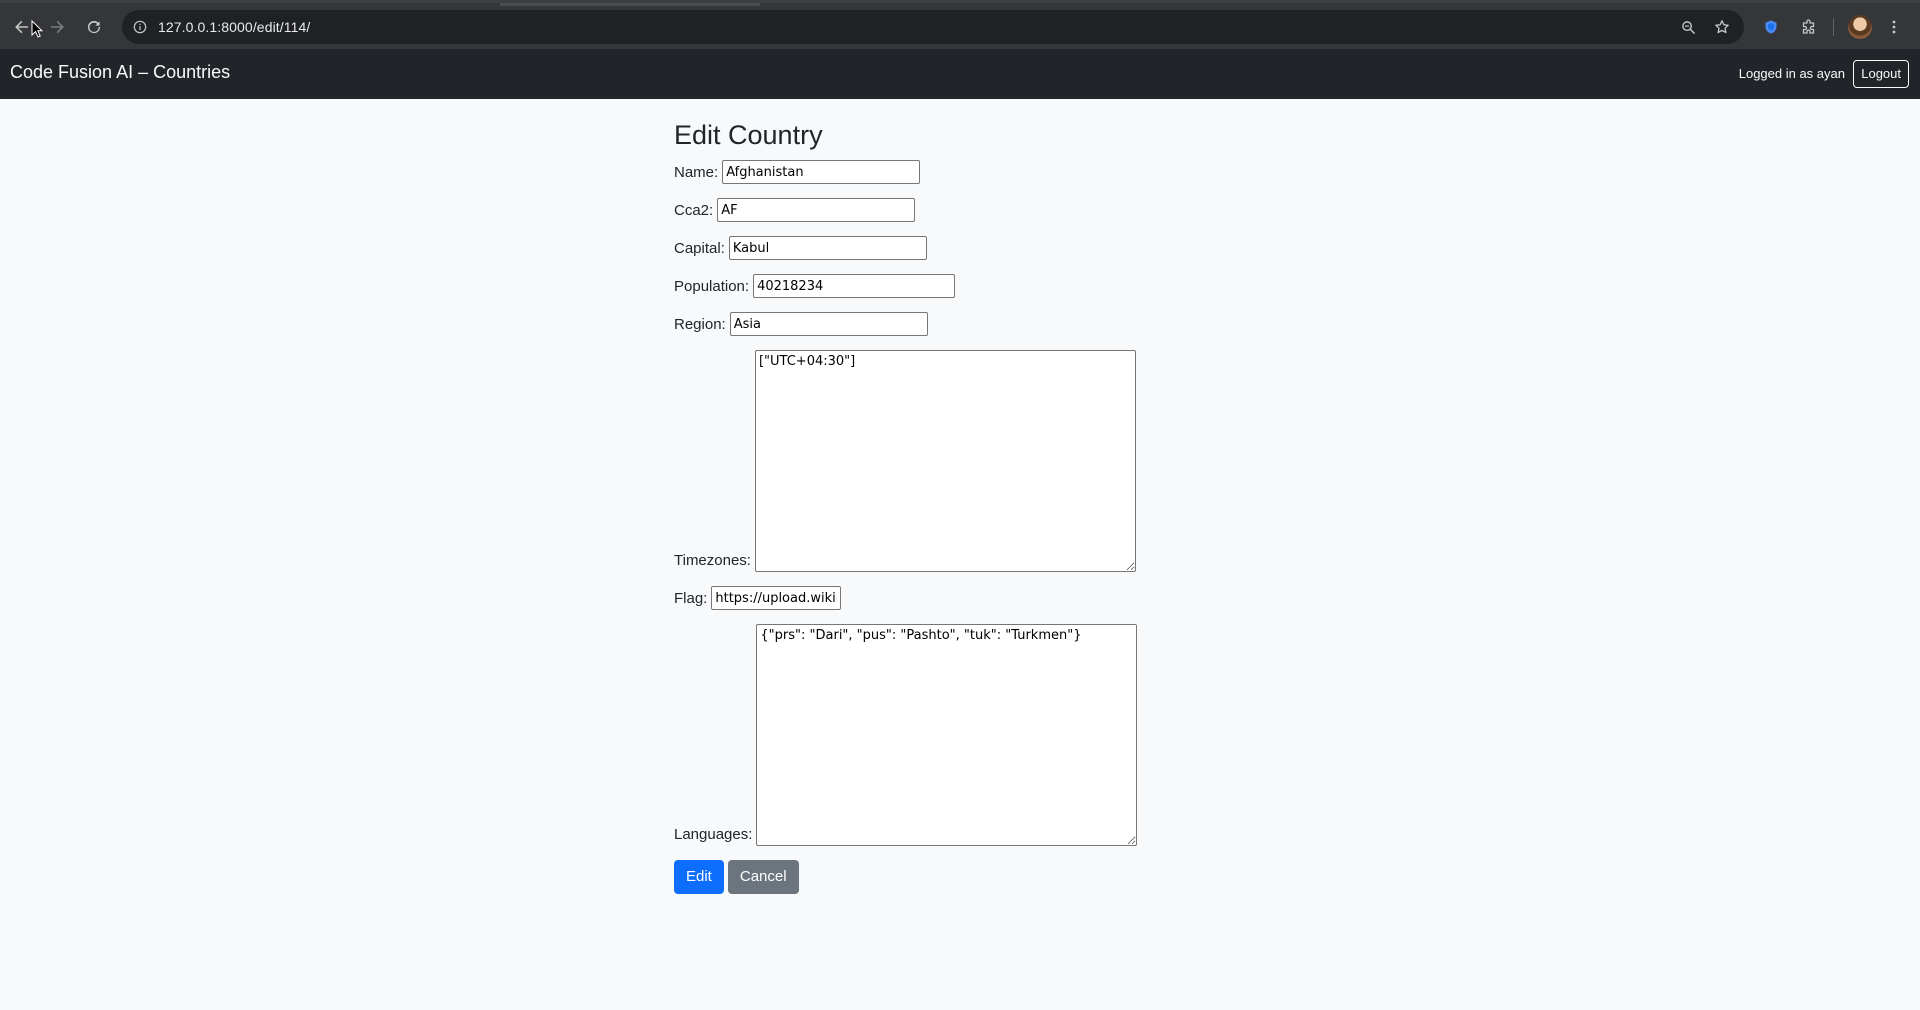  I want to click on tab-strip, so click(630, 4).